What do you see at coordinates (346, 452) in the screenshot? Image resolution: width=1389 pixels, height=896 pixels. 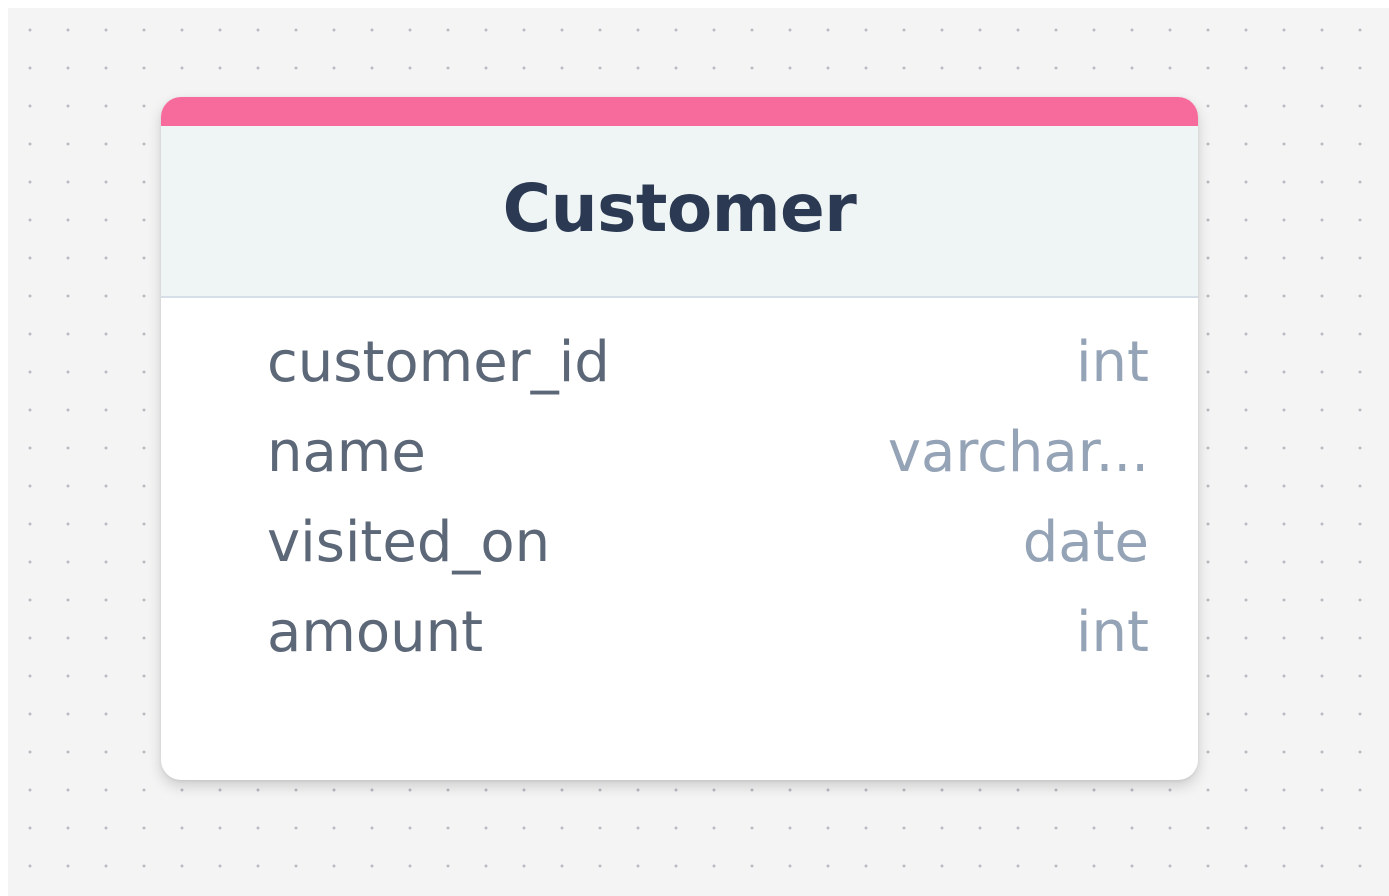 I see `column-name: name` at bounding box center [346, 452].